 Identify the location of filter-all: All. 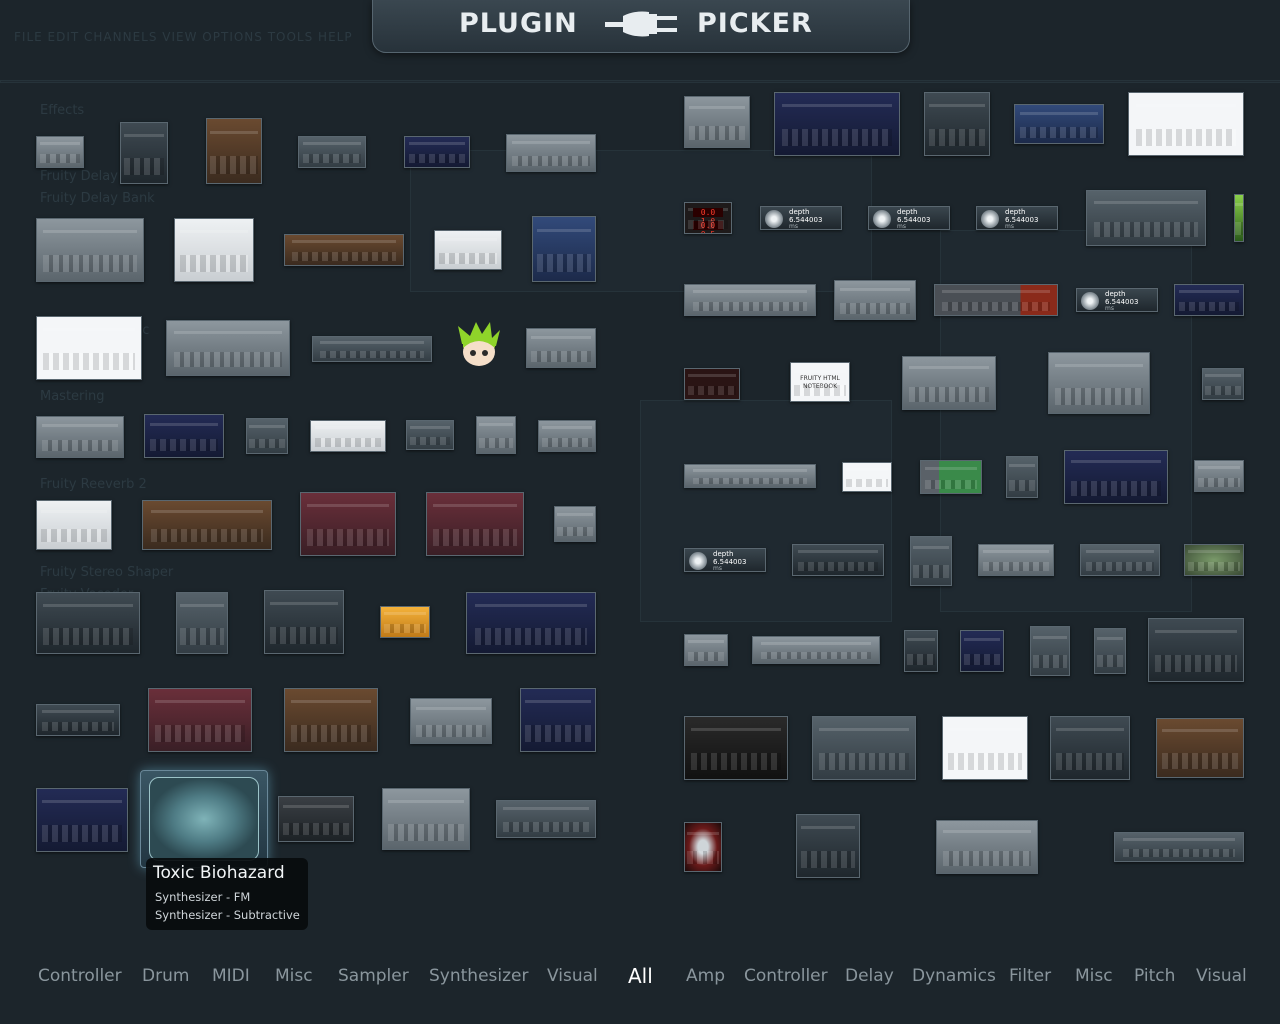
(640, 976).